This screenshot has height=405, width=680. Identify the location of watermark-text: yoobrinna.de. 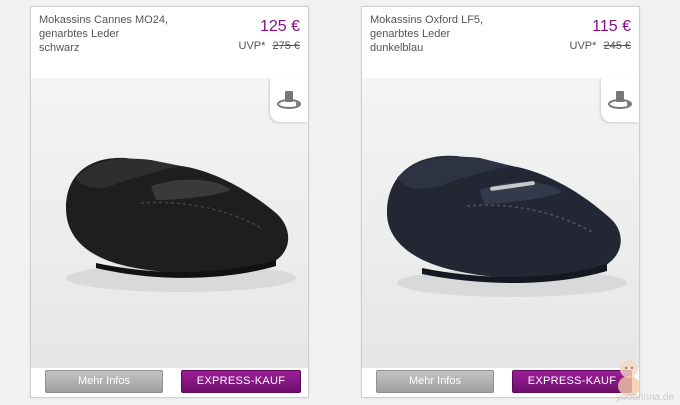
(645, 397).